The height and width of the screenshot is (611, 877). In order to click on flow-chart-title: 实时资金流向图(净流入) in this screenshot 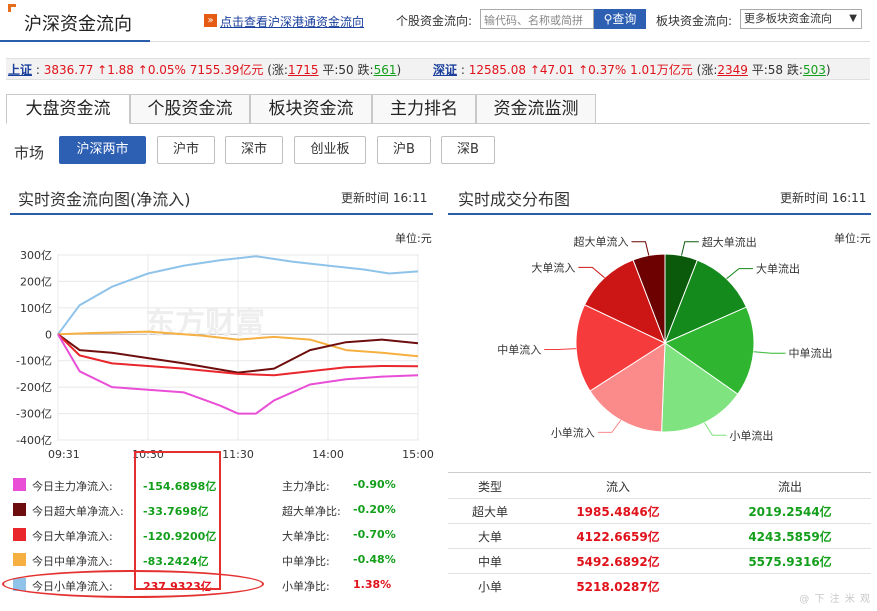, I will do `click(104, 199)`.